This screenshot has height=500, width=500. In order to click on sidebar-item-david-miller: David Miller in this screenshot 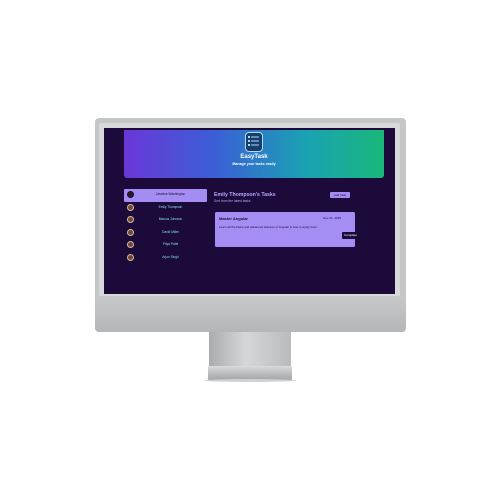, I will do `click(165, 233)`.